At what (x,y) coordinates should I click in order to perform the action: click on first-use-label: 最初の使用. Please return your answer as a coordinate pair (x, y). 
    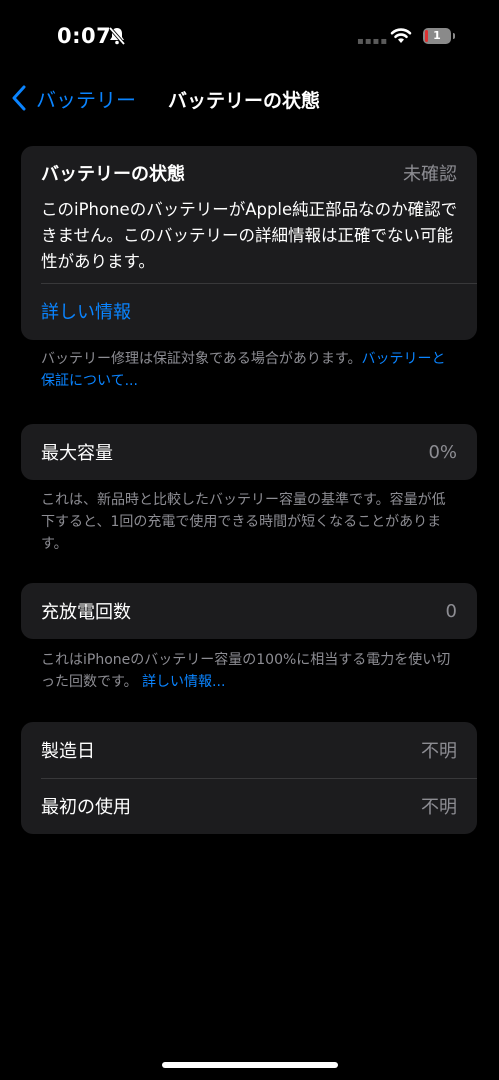
    Looking at the image, I should click on (86, 807).